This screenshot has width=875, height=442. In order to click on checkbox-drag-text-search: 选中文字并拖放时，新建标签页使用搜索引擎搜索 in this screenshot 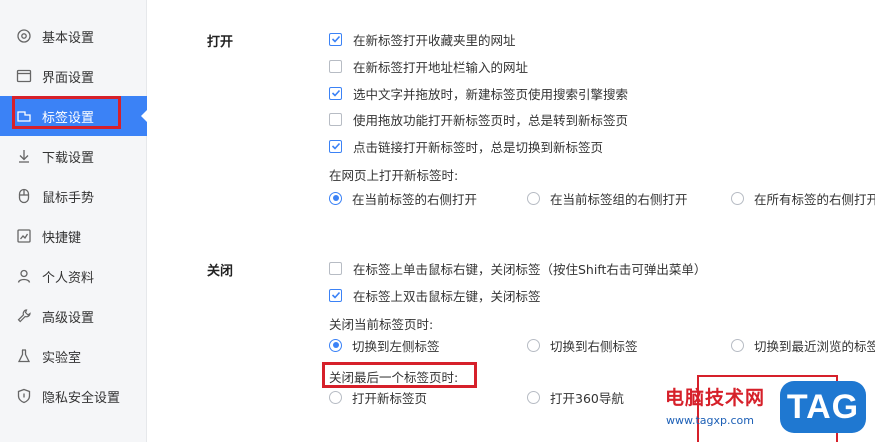, I will do `click(478, 93)`.